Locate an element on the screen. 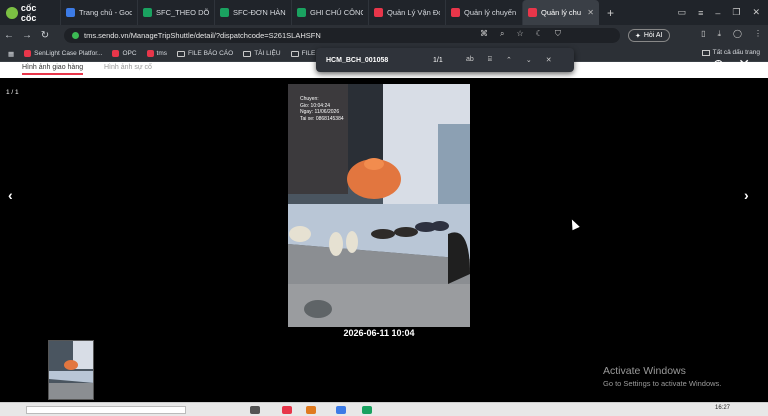 This screenshot has width=768, height=416. bookmark-label: TÀI LIỆU is located at coordinates (267, 53).